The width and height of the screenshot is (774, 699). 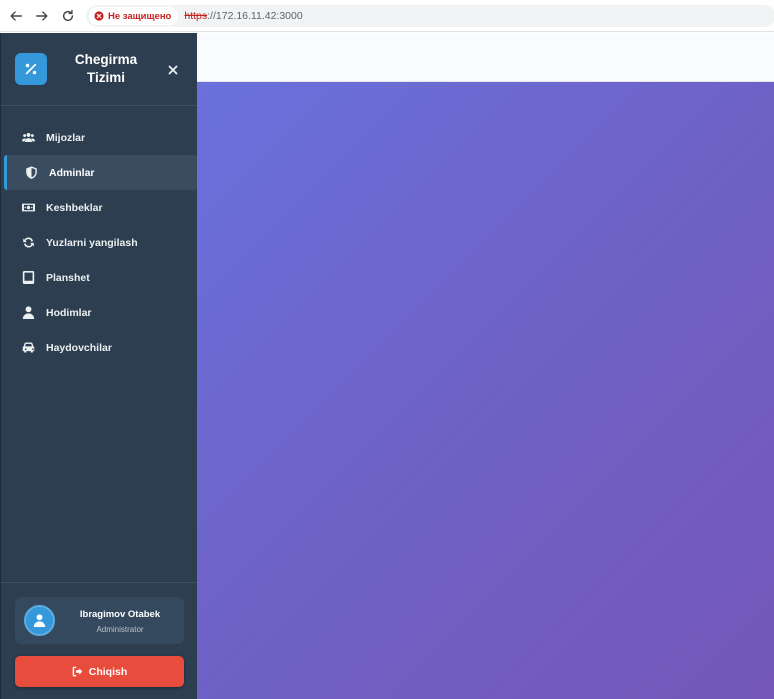 I want to click on user-card: Ibragimov Otabek Administrator, so click(x=99, y=620).